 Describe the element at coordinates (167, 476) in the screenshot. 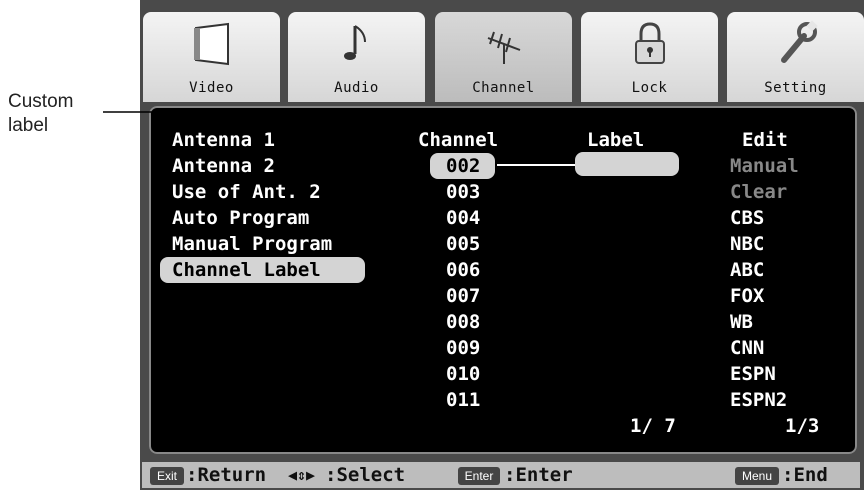

I see `exit-key-icon: Exit` at that location.